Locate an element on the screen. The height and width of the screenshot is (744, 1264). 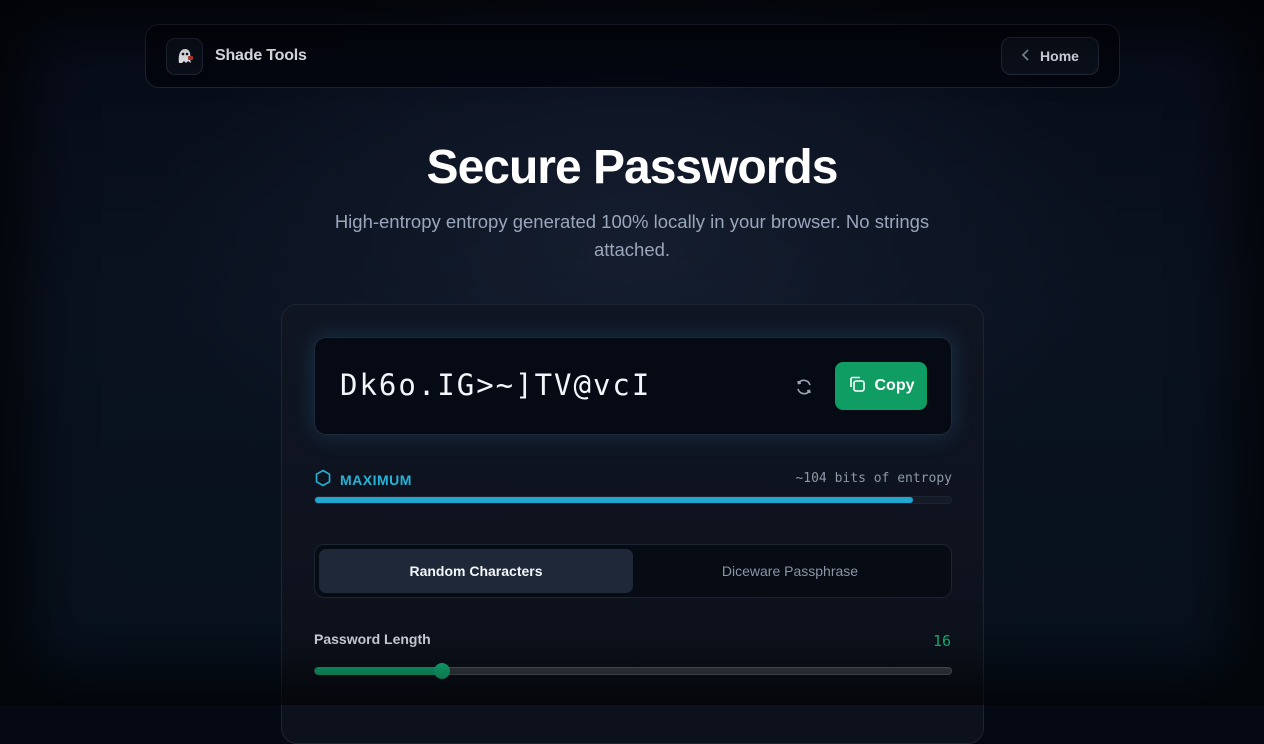
top-navbar: Shade Tools Home is located at coordinates (632, 56).